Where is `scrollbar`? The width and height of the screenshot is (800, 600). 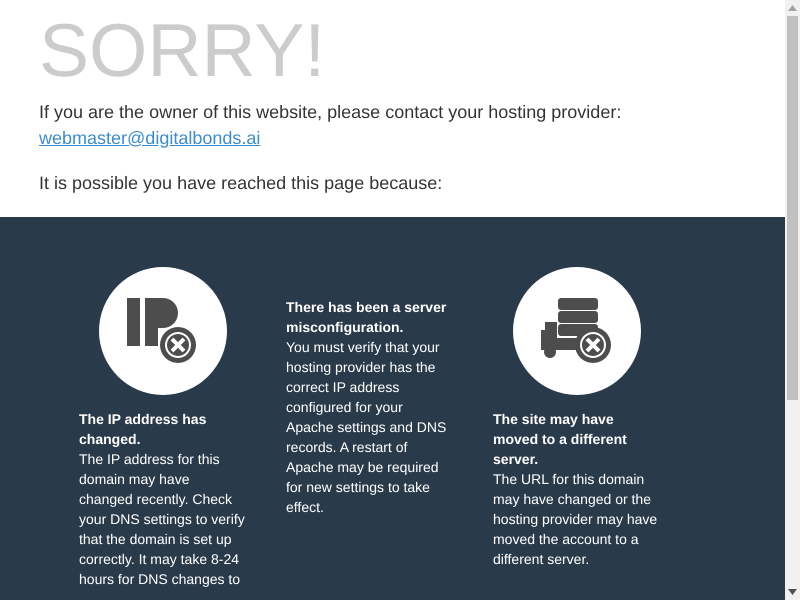
scrollbar is located at coordinates (792, 300).